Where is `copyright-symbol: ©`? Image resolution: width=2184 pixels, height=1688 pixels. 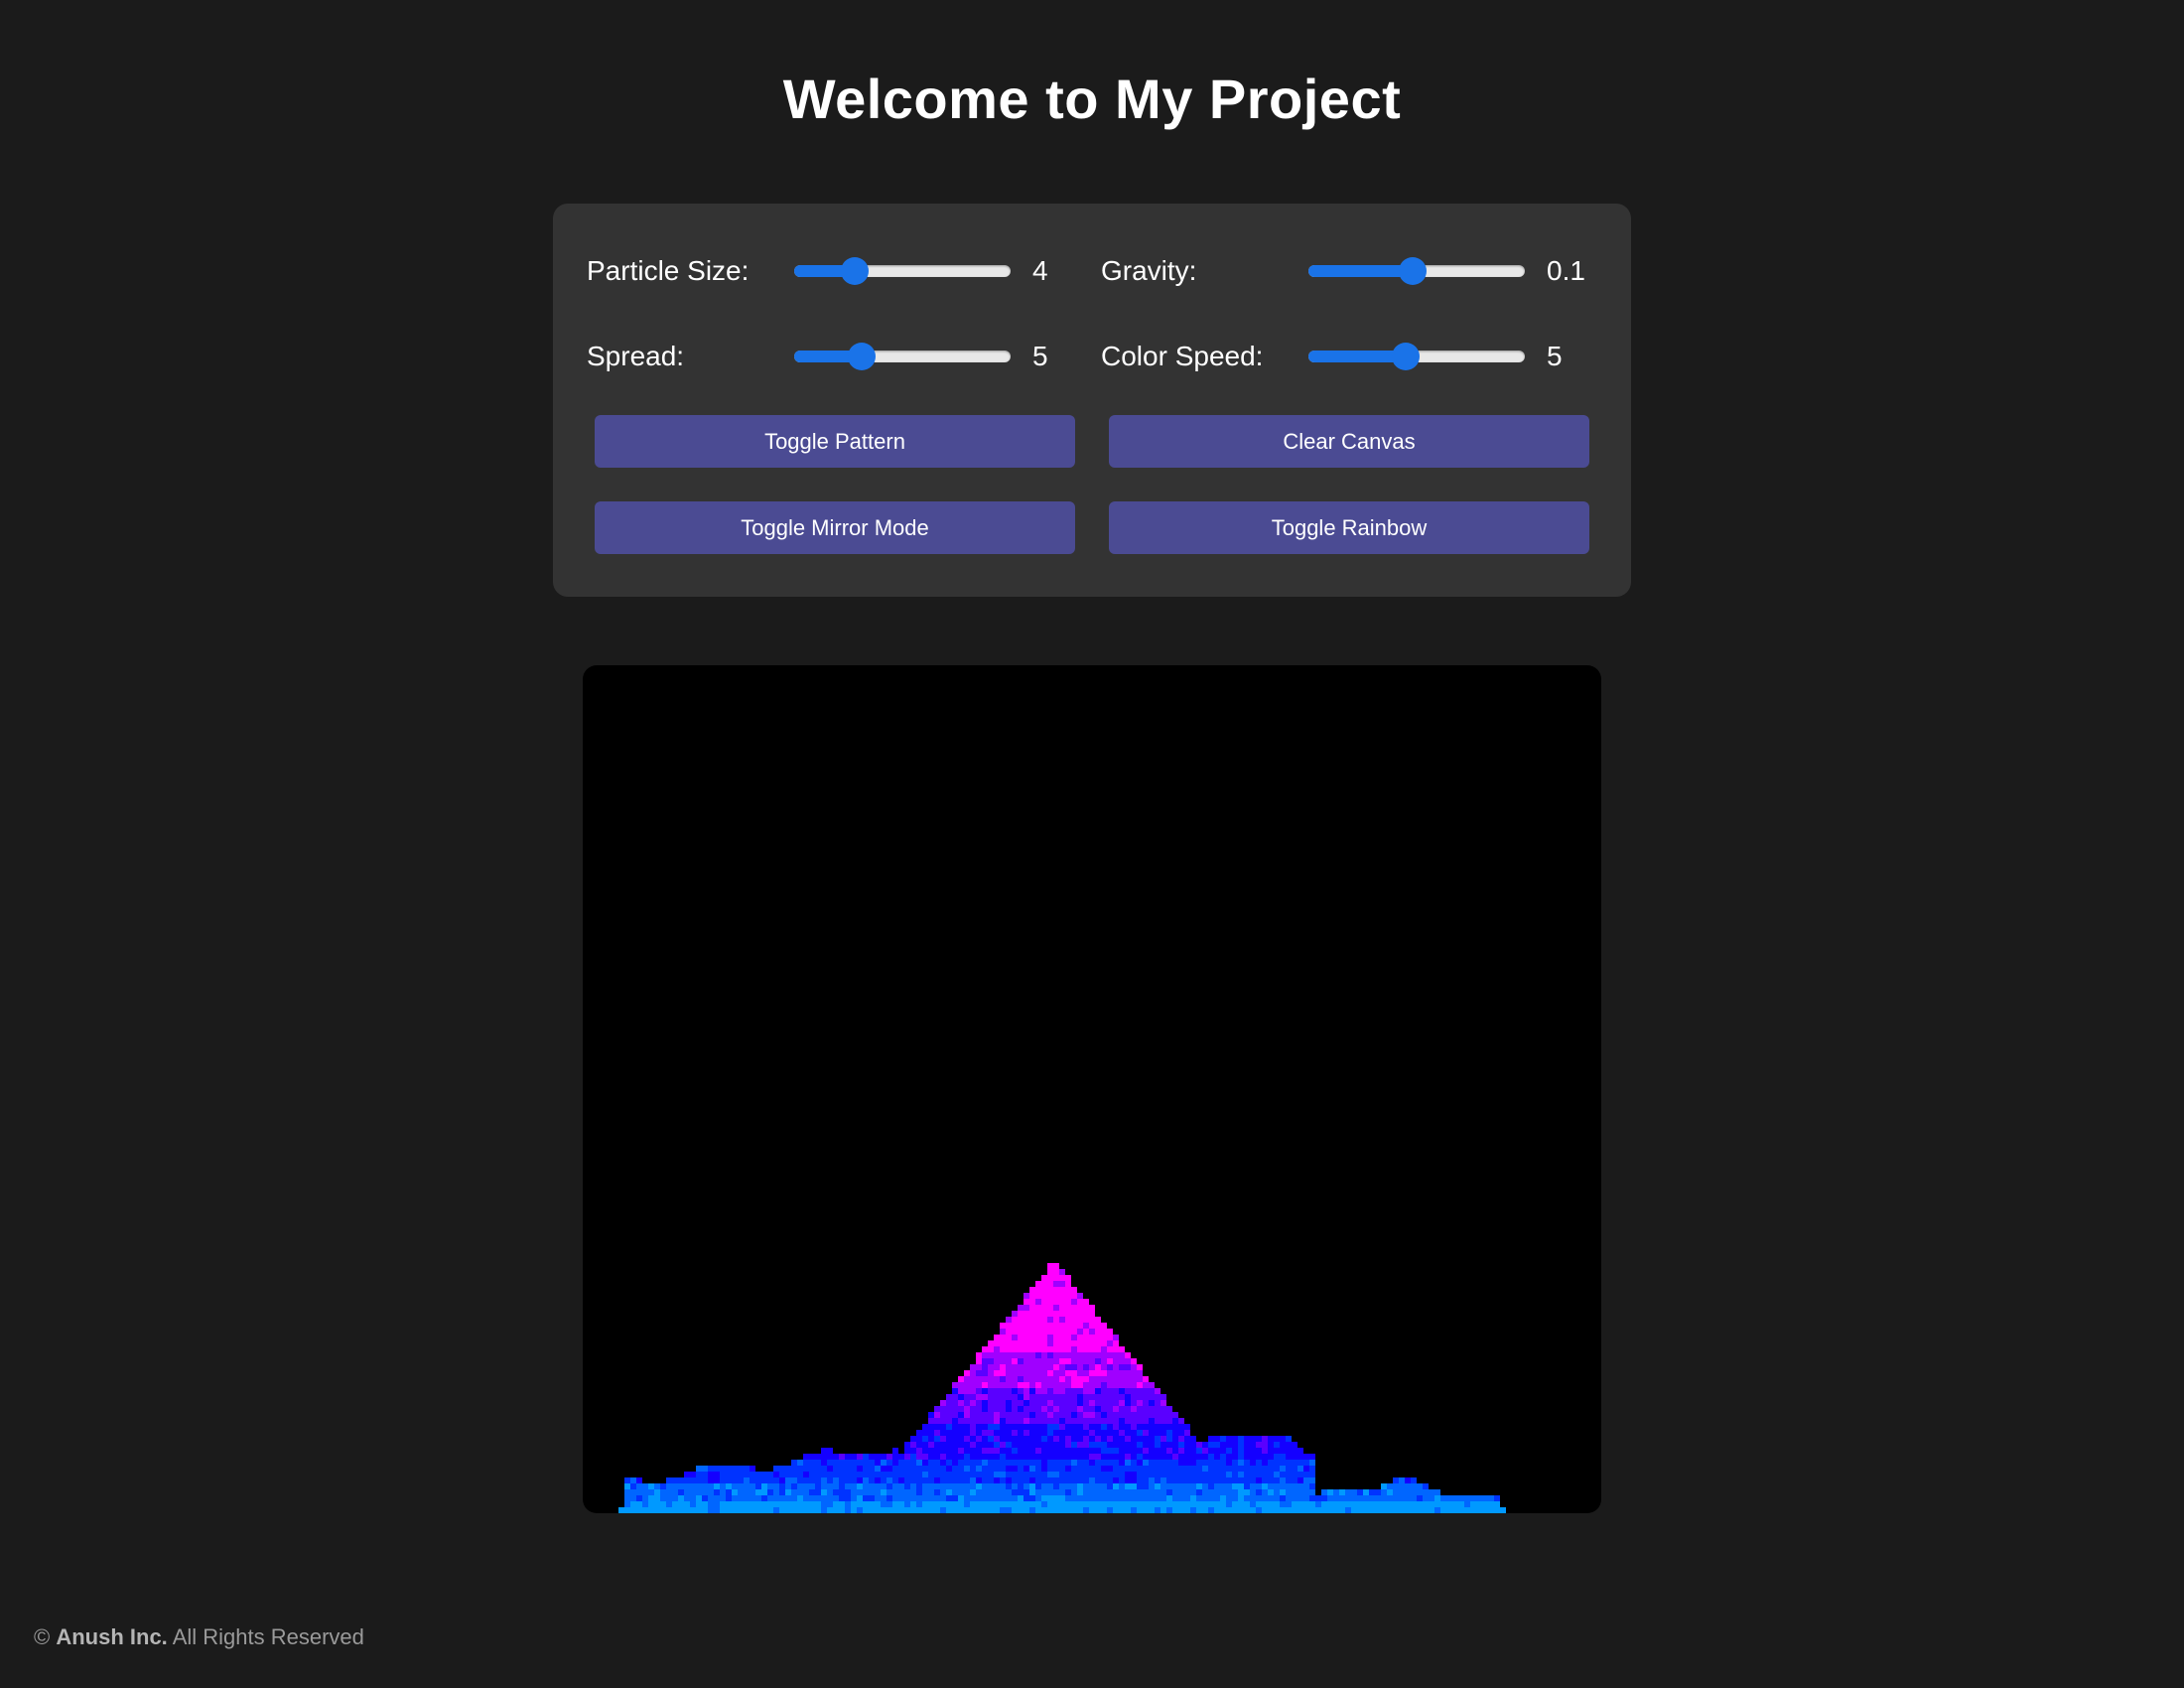
copyright-symbol: © is located at coordinates (42, 1636).